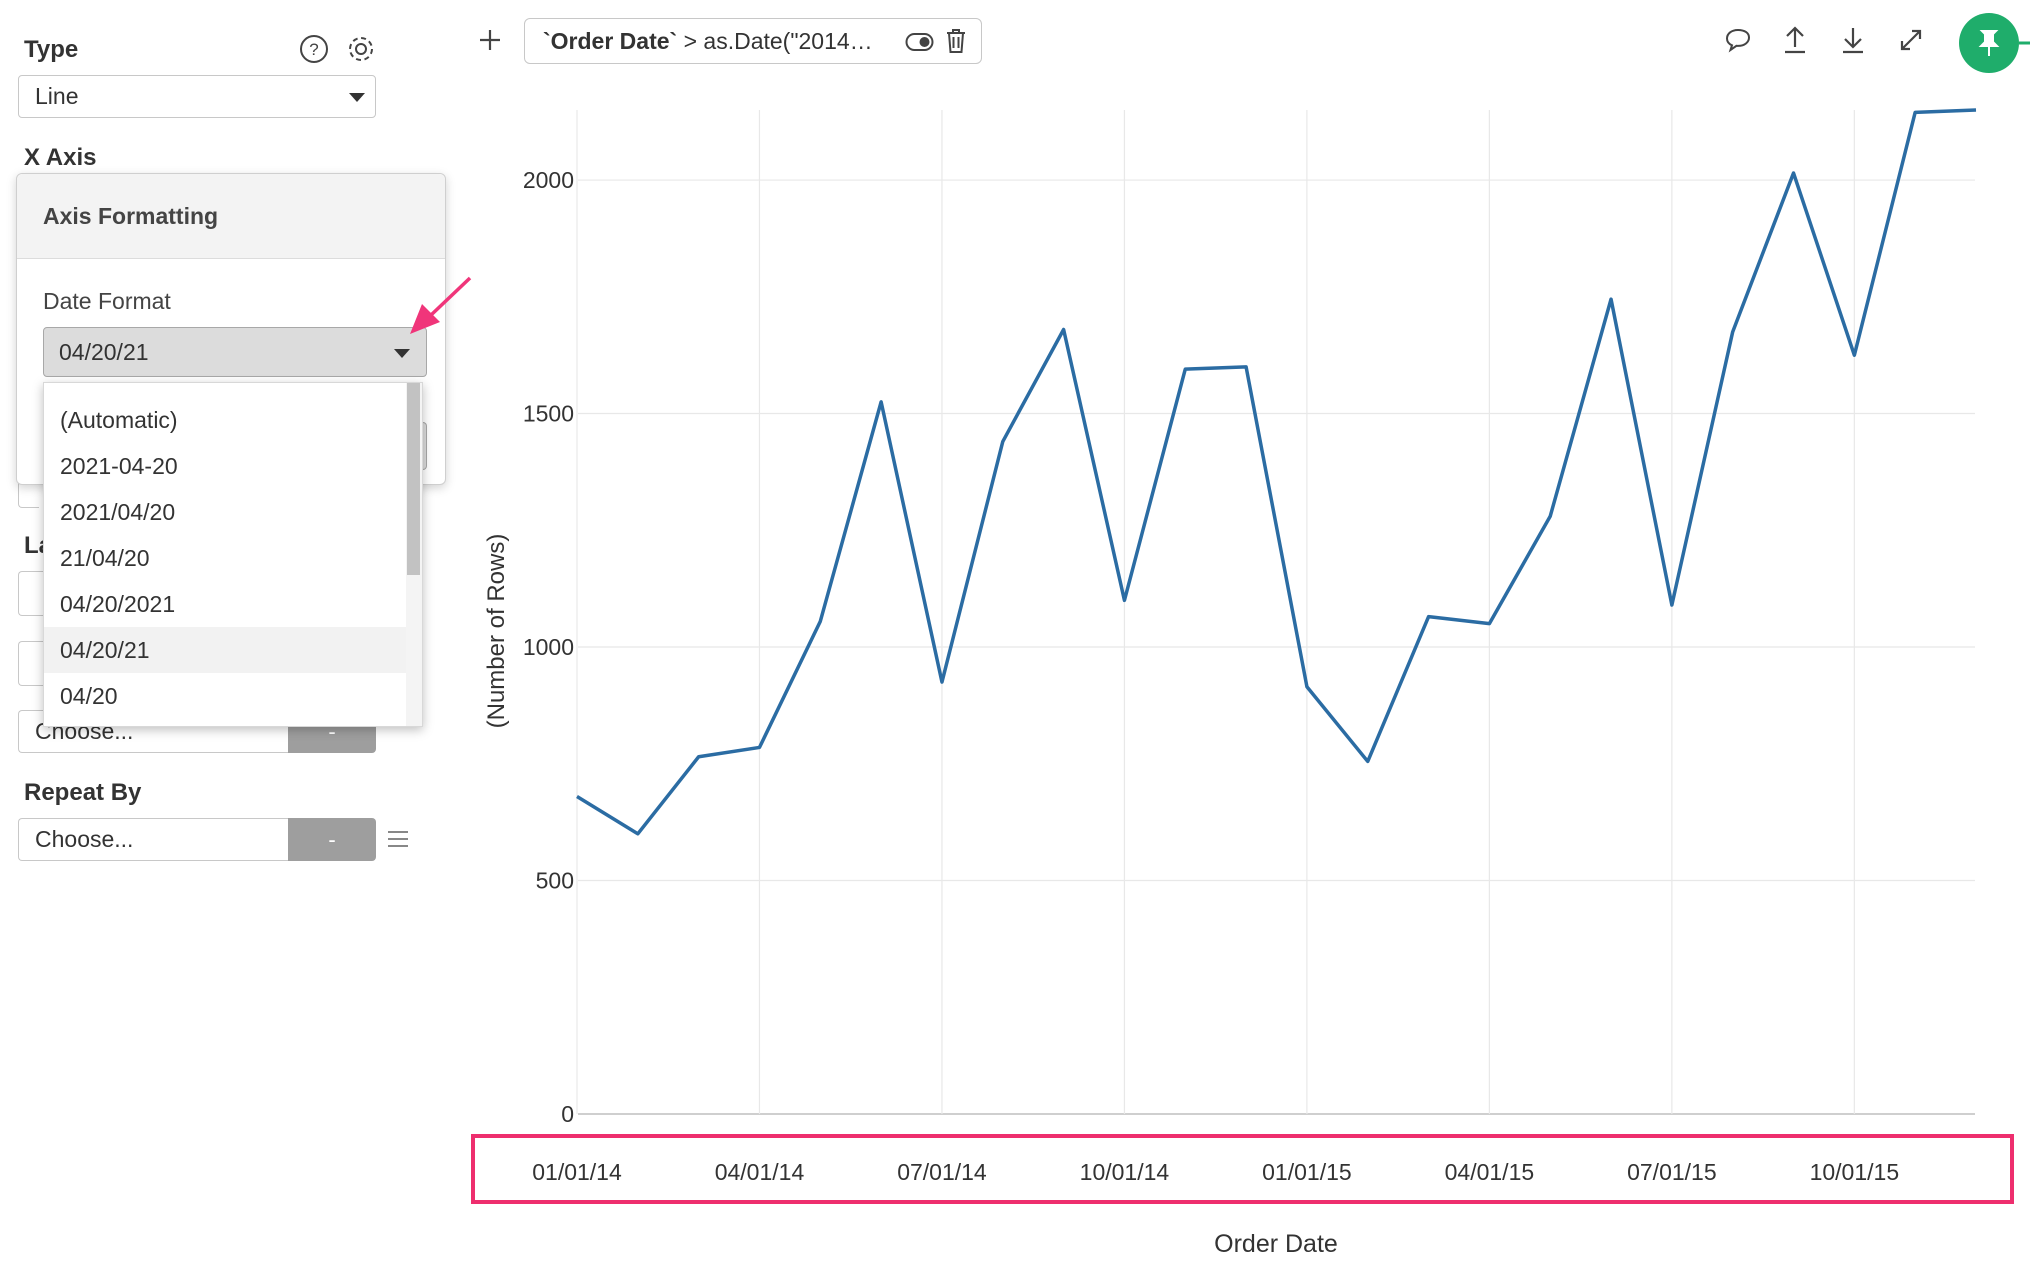  Describe the element at coordinates (548, 414) in the screenshot. I see `y-tick-label: 1500` at that location.